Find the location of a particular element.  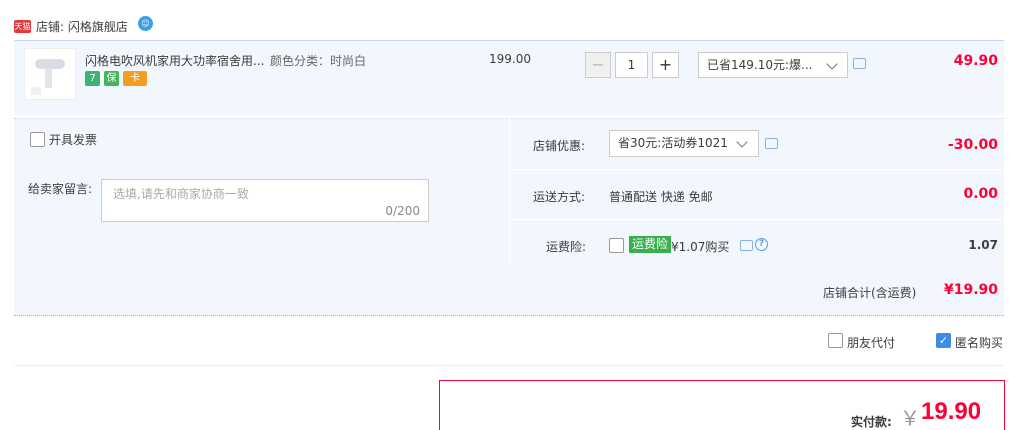

wangwang-chat-icon: ☺ is located at coordinates (145, 23).